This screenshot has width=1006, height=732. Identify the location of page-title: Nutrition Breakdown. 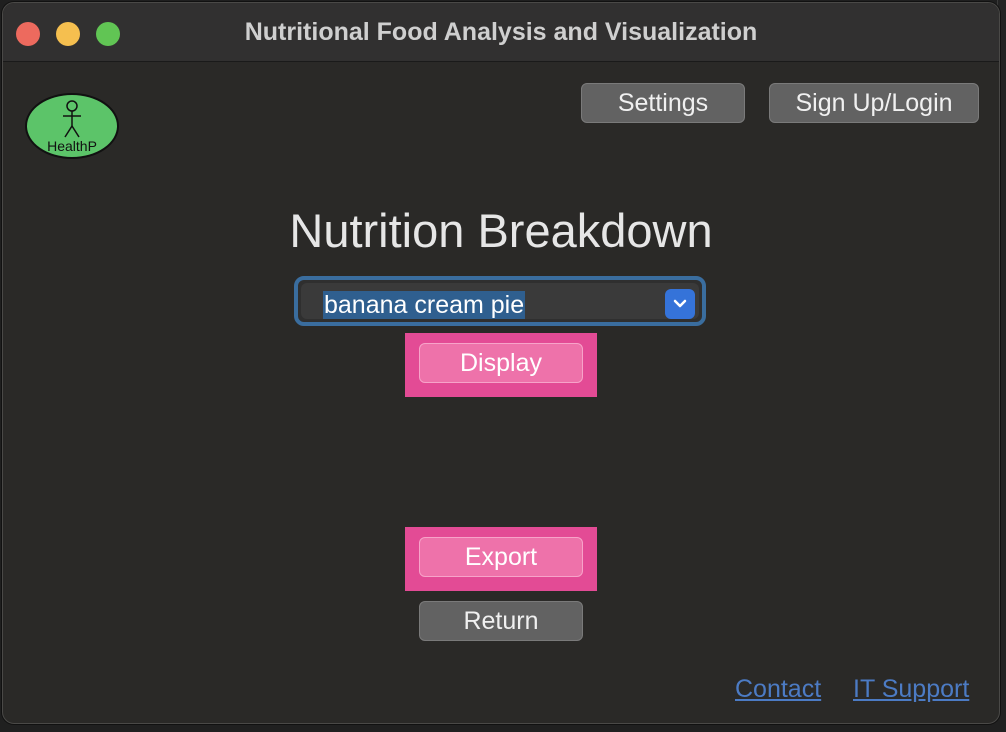
(501, 230).